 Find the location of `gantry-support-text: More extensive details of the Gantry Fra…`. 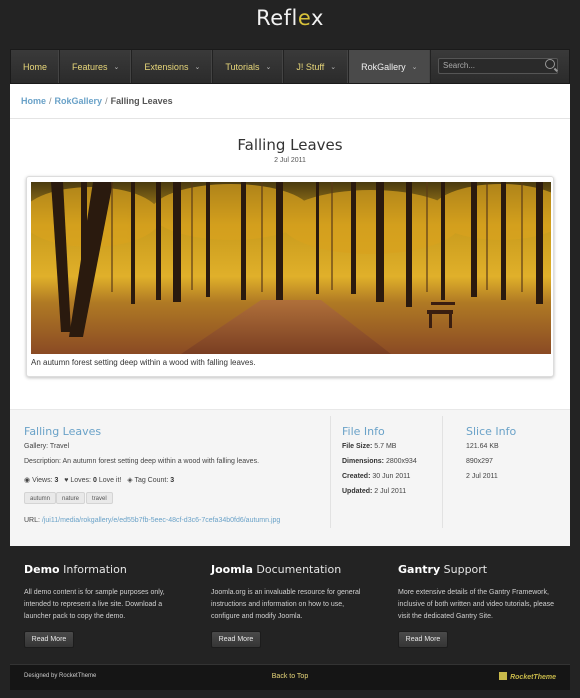

gantry-support-text: More extensive details of the Gantry Fra… is located at coordinates (476, 604).